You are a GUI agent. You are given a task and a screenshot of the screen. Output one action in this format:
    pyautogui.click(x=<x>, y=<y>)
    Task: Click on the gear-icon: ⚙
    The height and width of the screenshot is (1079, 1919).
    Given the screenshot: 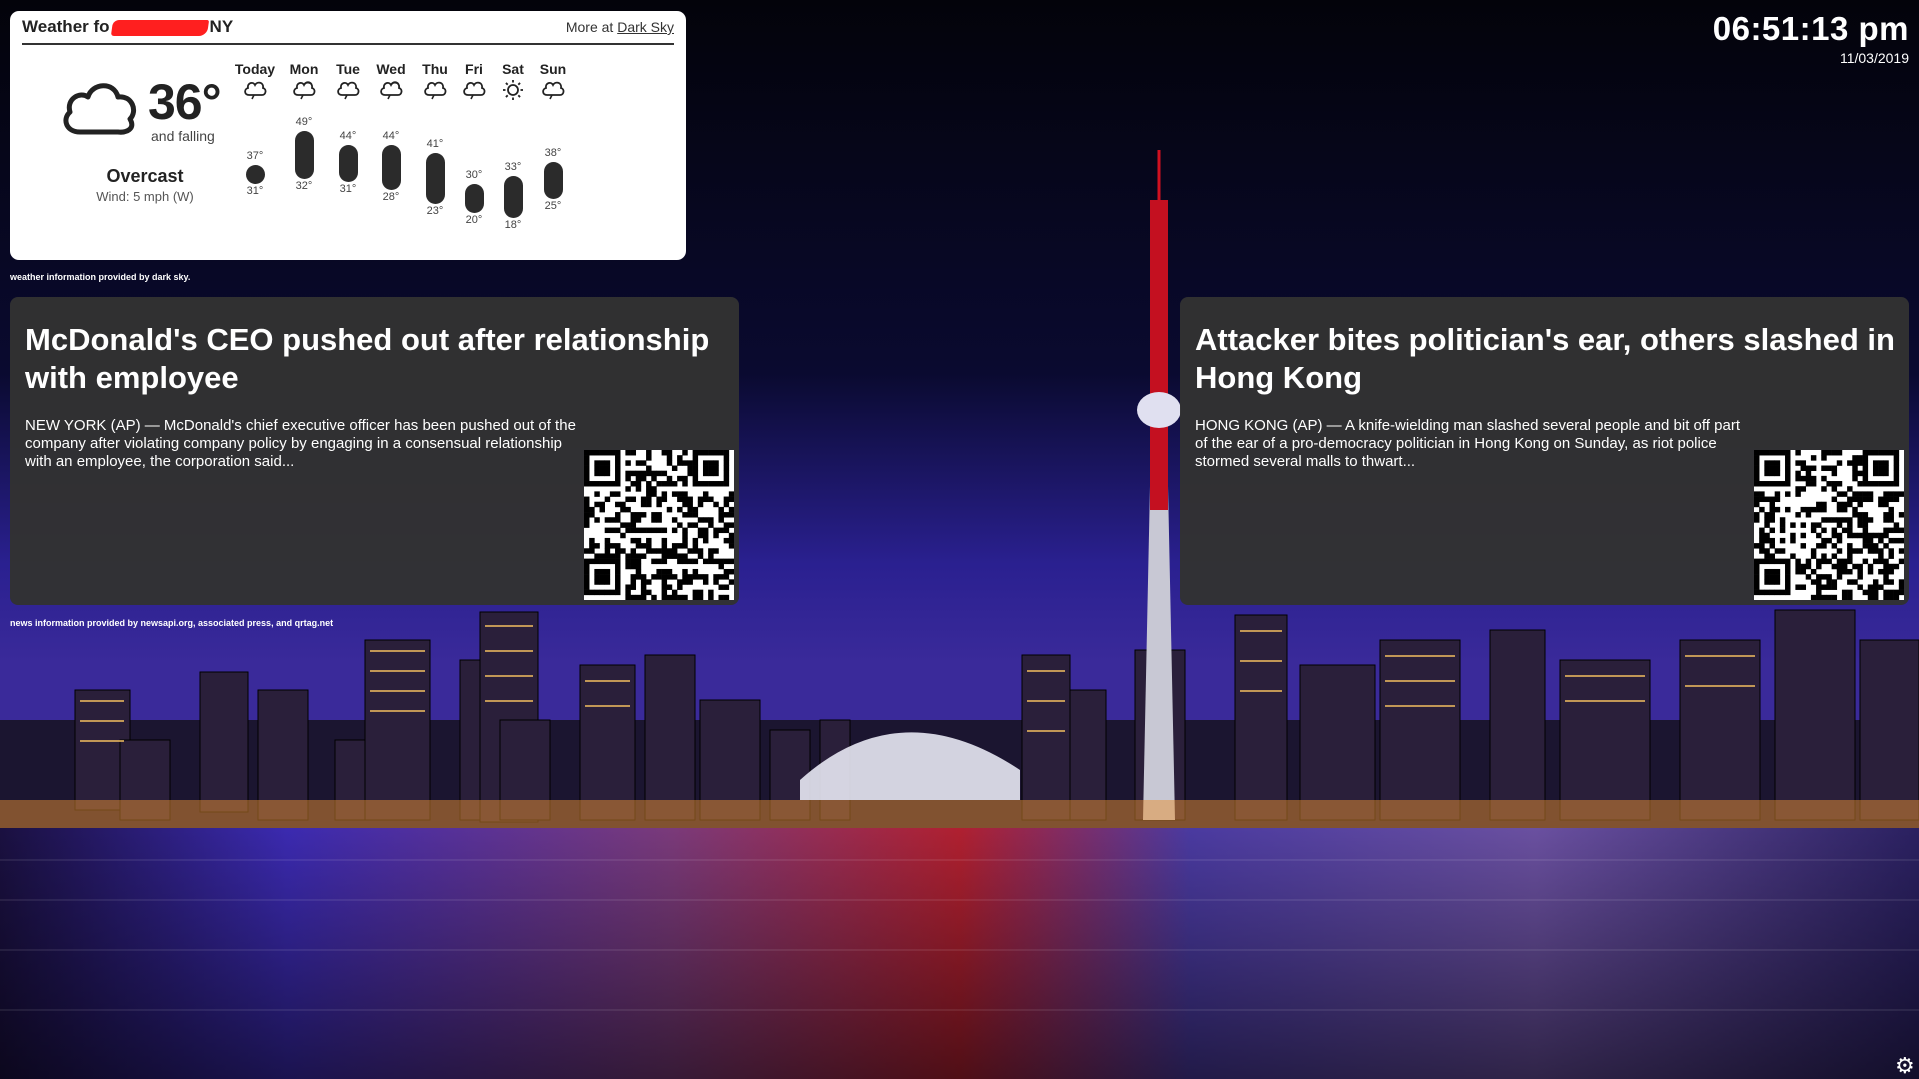 What is the action you would take?
    pyautogui.click(x=1906, y=1066)
    